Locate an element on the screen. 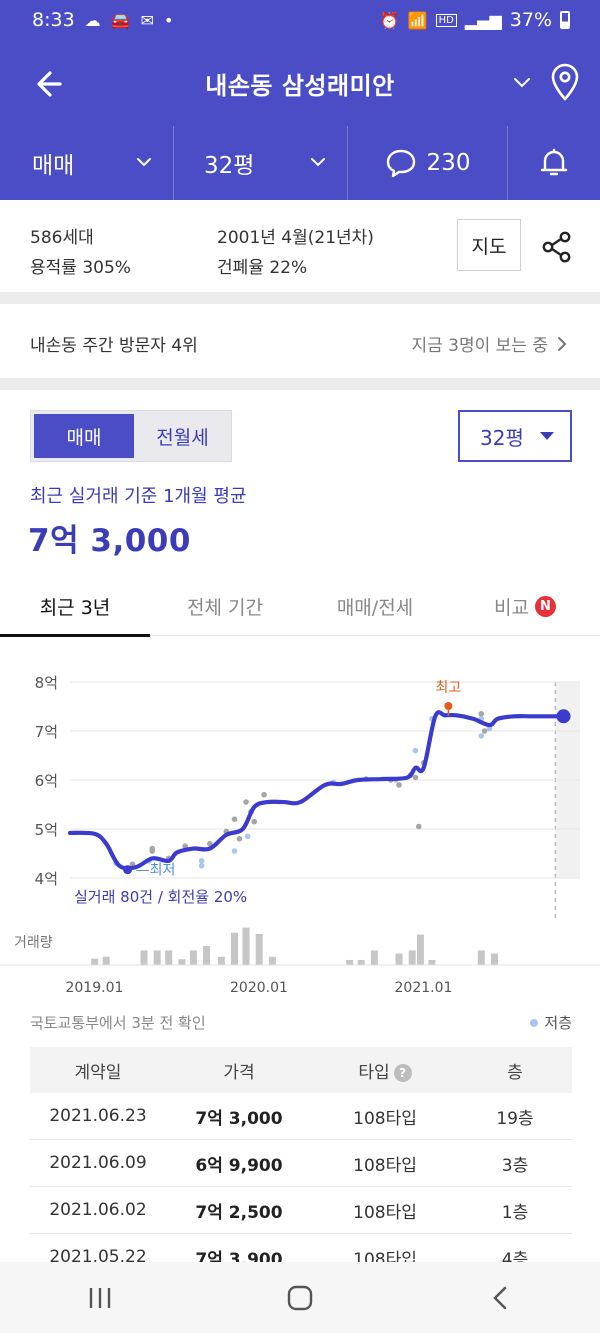  source-confirm-text: 국토교통부에서 3분 전 확인 is located at coordinates (118, 1023).